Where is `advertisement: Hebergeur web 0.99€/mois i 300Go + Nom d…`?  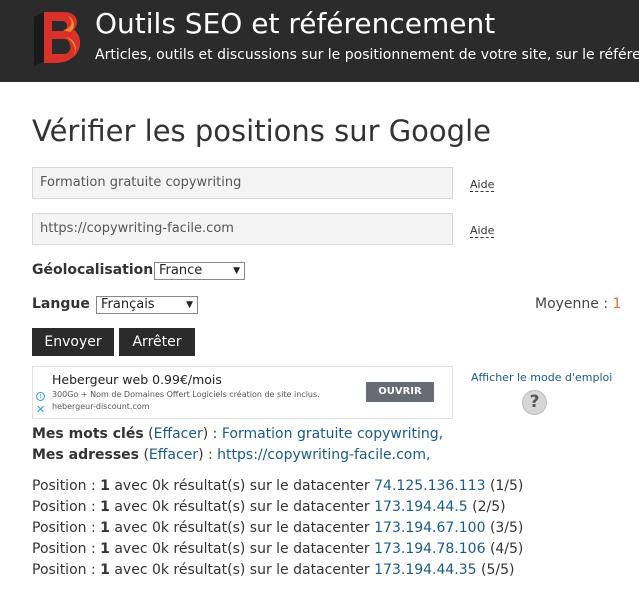 advertisement: Hebergeur web 0.99€/mois i 300Go + Nom d… is located at coordinates (242, 392).